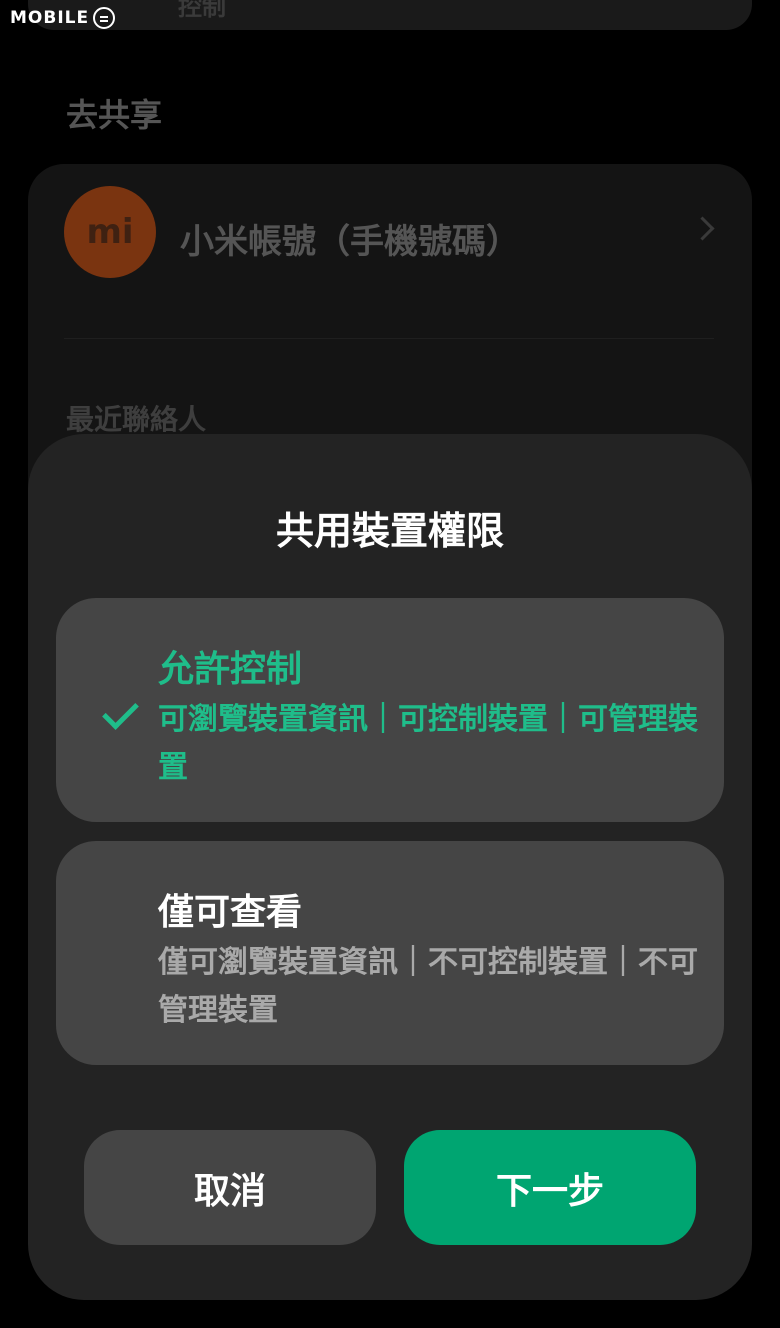 This screenshot has width=780, height=1328. Describe the element at coordinates (390, 15) in the screenshot. I see `previous-card: 控制` at that location.